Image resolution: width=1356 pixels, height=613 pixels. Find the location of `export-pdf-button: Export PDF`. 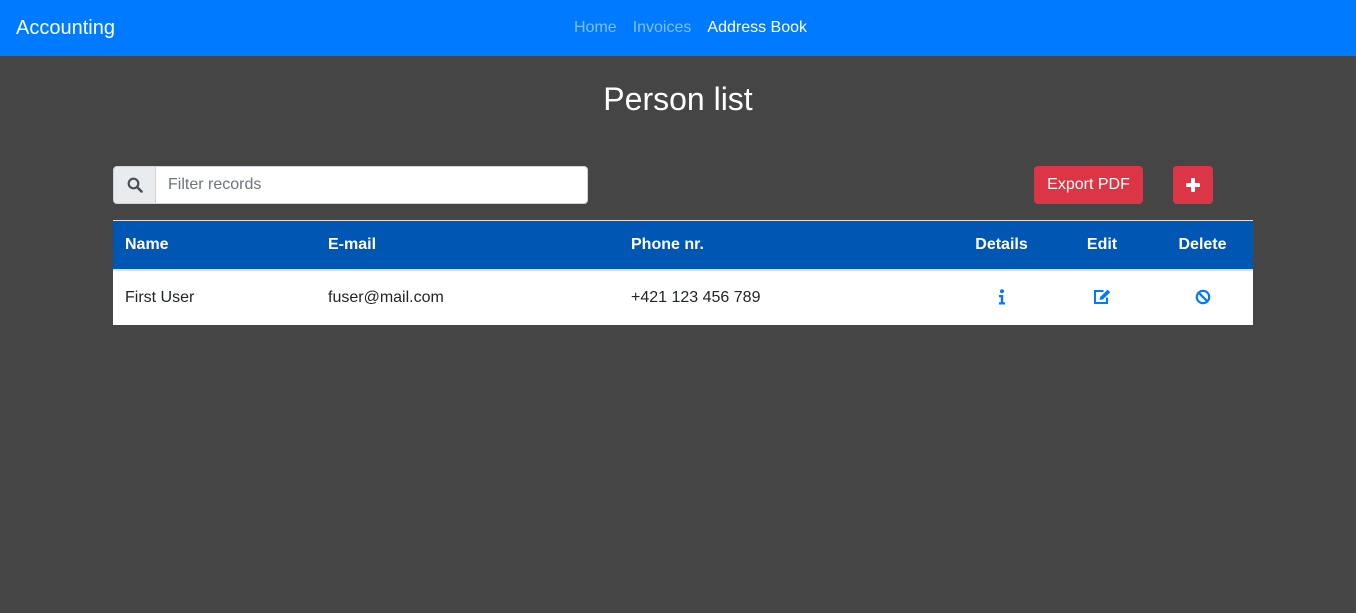

export-pdf-button: Export PDF is located at coordinates (1088, 185).